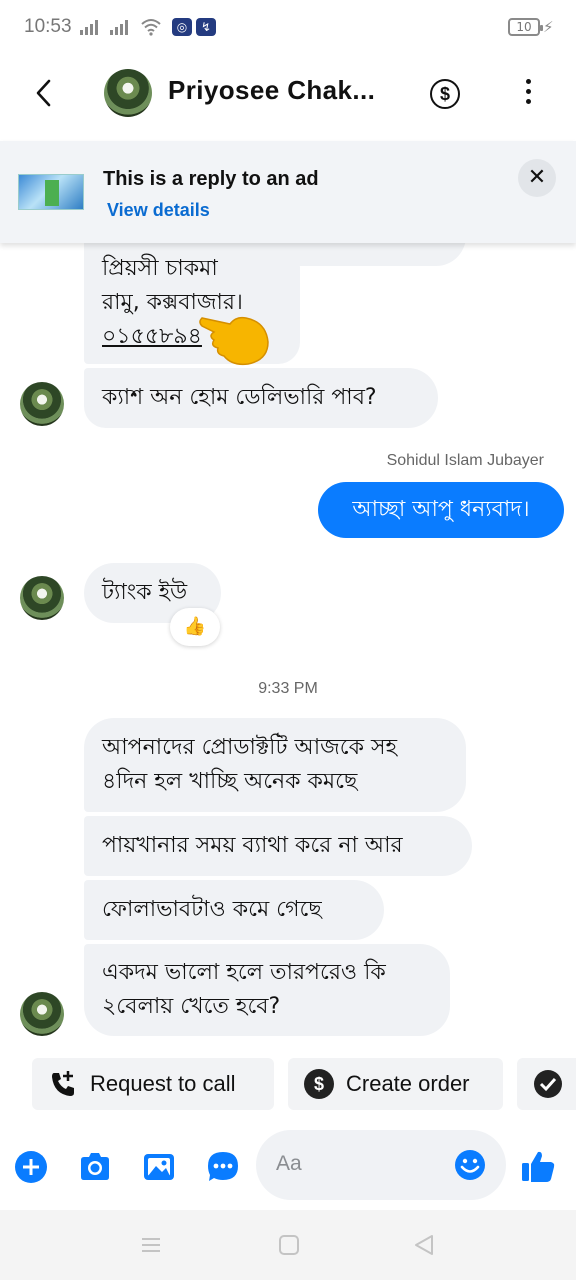 The image size is (576, 1280). Describe the element at coordinates (244, 972) in the screenshot. I see `message-text: একদম ভালো হলে তারপরেও কি` at that location.